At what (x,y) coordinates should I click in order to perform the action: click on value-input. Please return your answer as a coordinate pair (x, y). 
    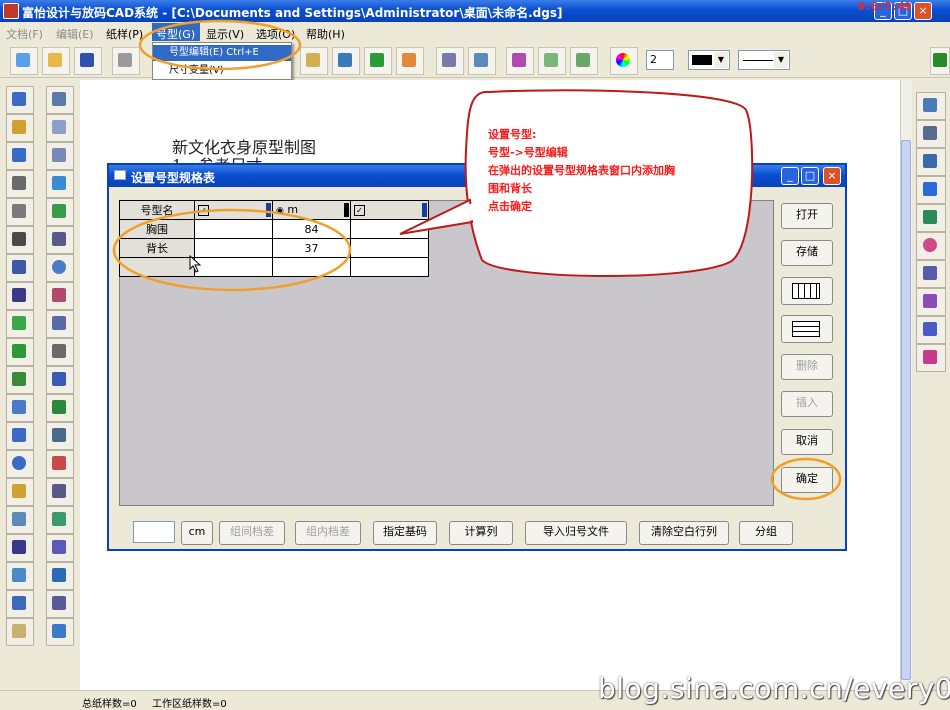
    Looking at the image, I should click on (154, 532).